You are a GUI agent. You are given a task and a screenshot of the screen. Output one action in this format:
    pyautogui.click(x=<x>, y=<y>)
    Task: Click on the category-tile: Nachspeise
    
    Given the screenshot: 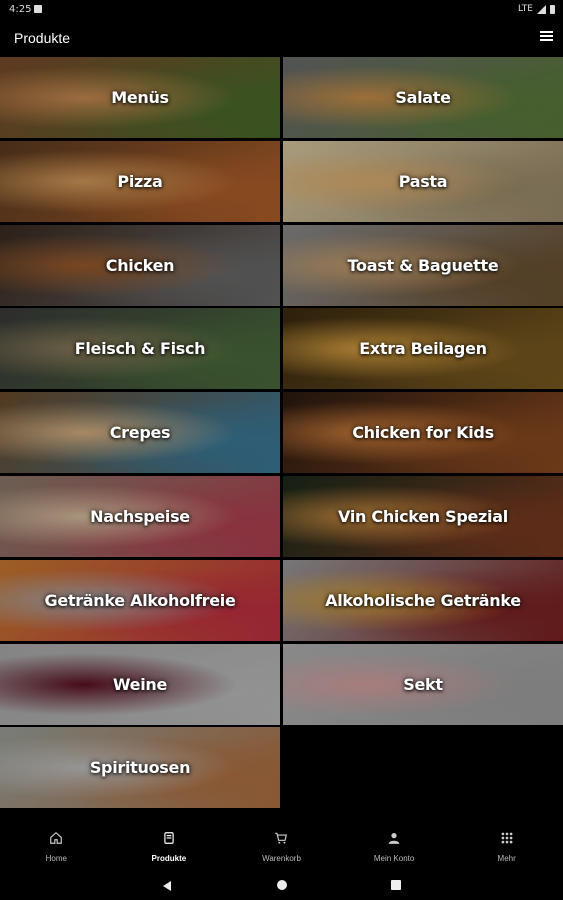 What is the action you would take?
    pyautogui.click(x=140, y=516)
    